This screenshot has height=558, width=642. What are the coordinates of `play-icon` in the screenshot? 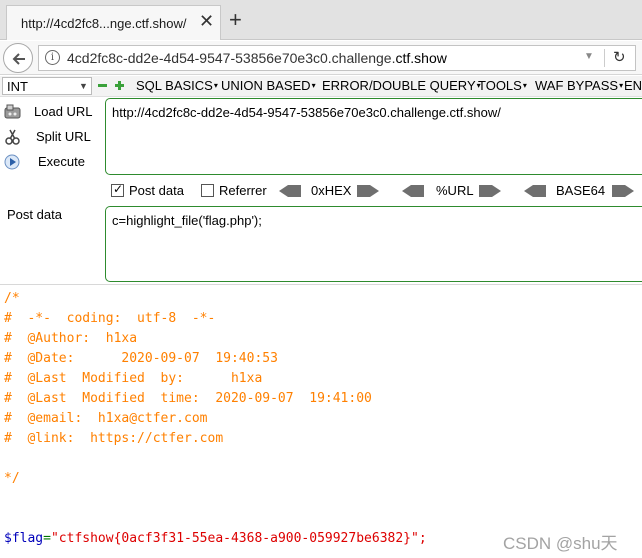 It's located at (12, 162).